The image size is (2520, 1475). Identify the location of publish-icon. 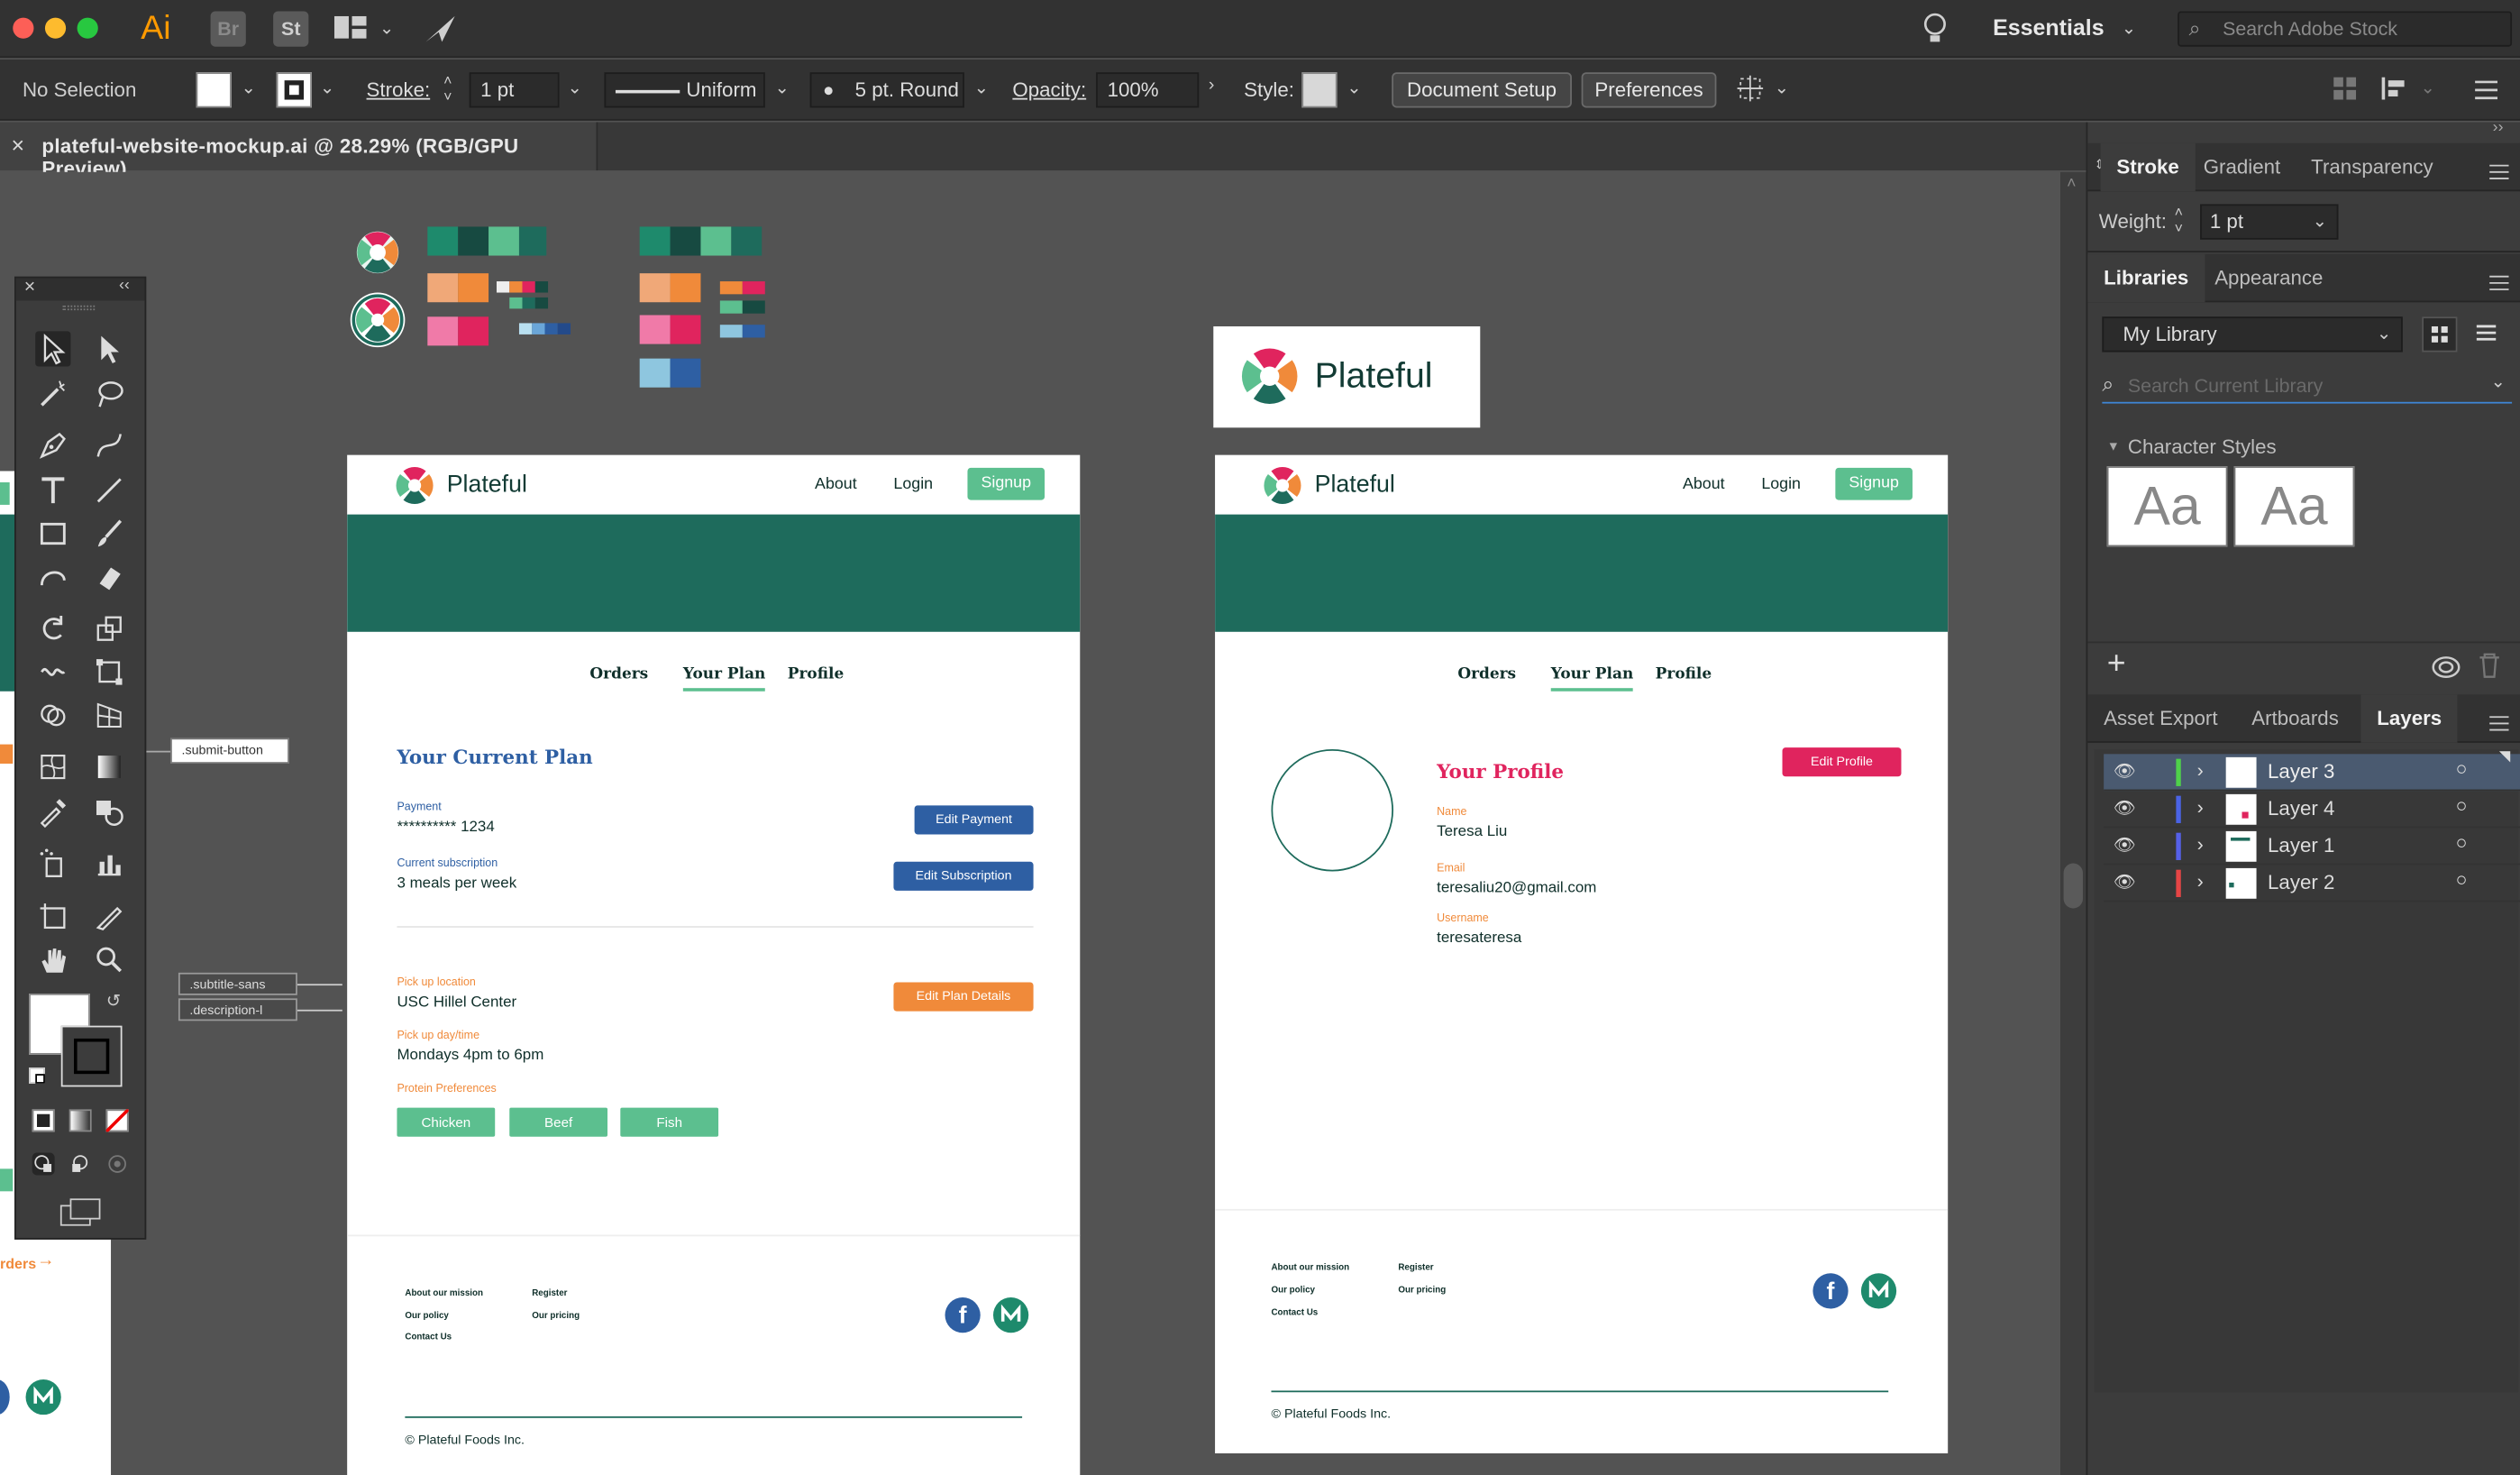
(440, 29).